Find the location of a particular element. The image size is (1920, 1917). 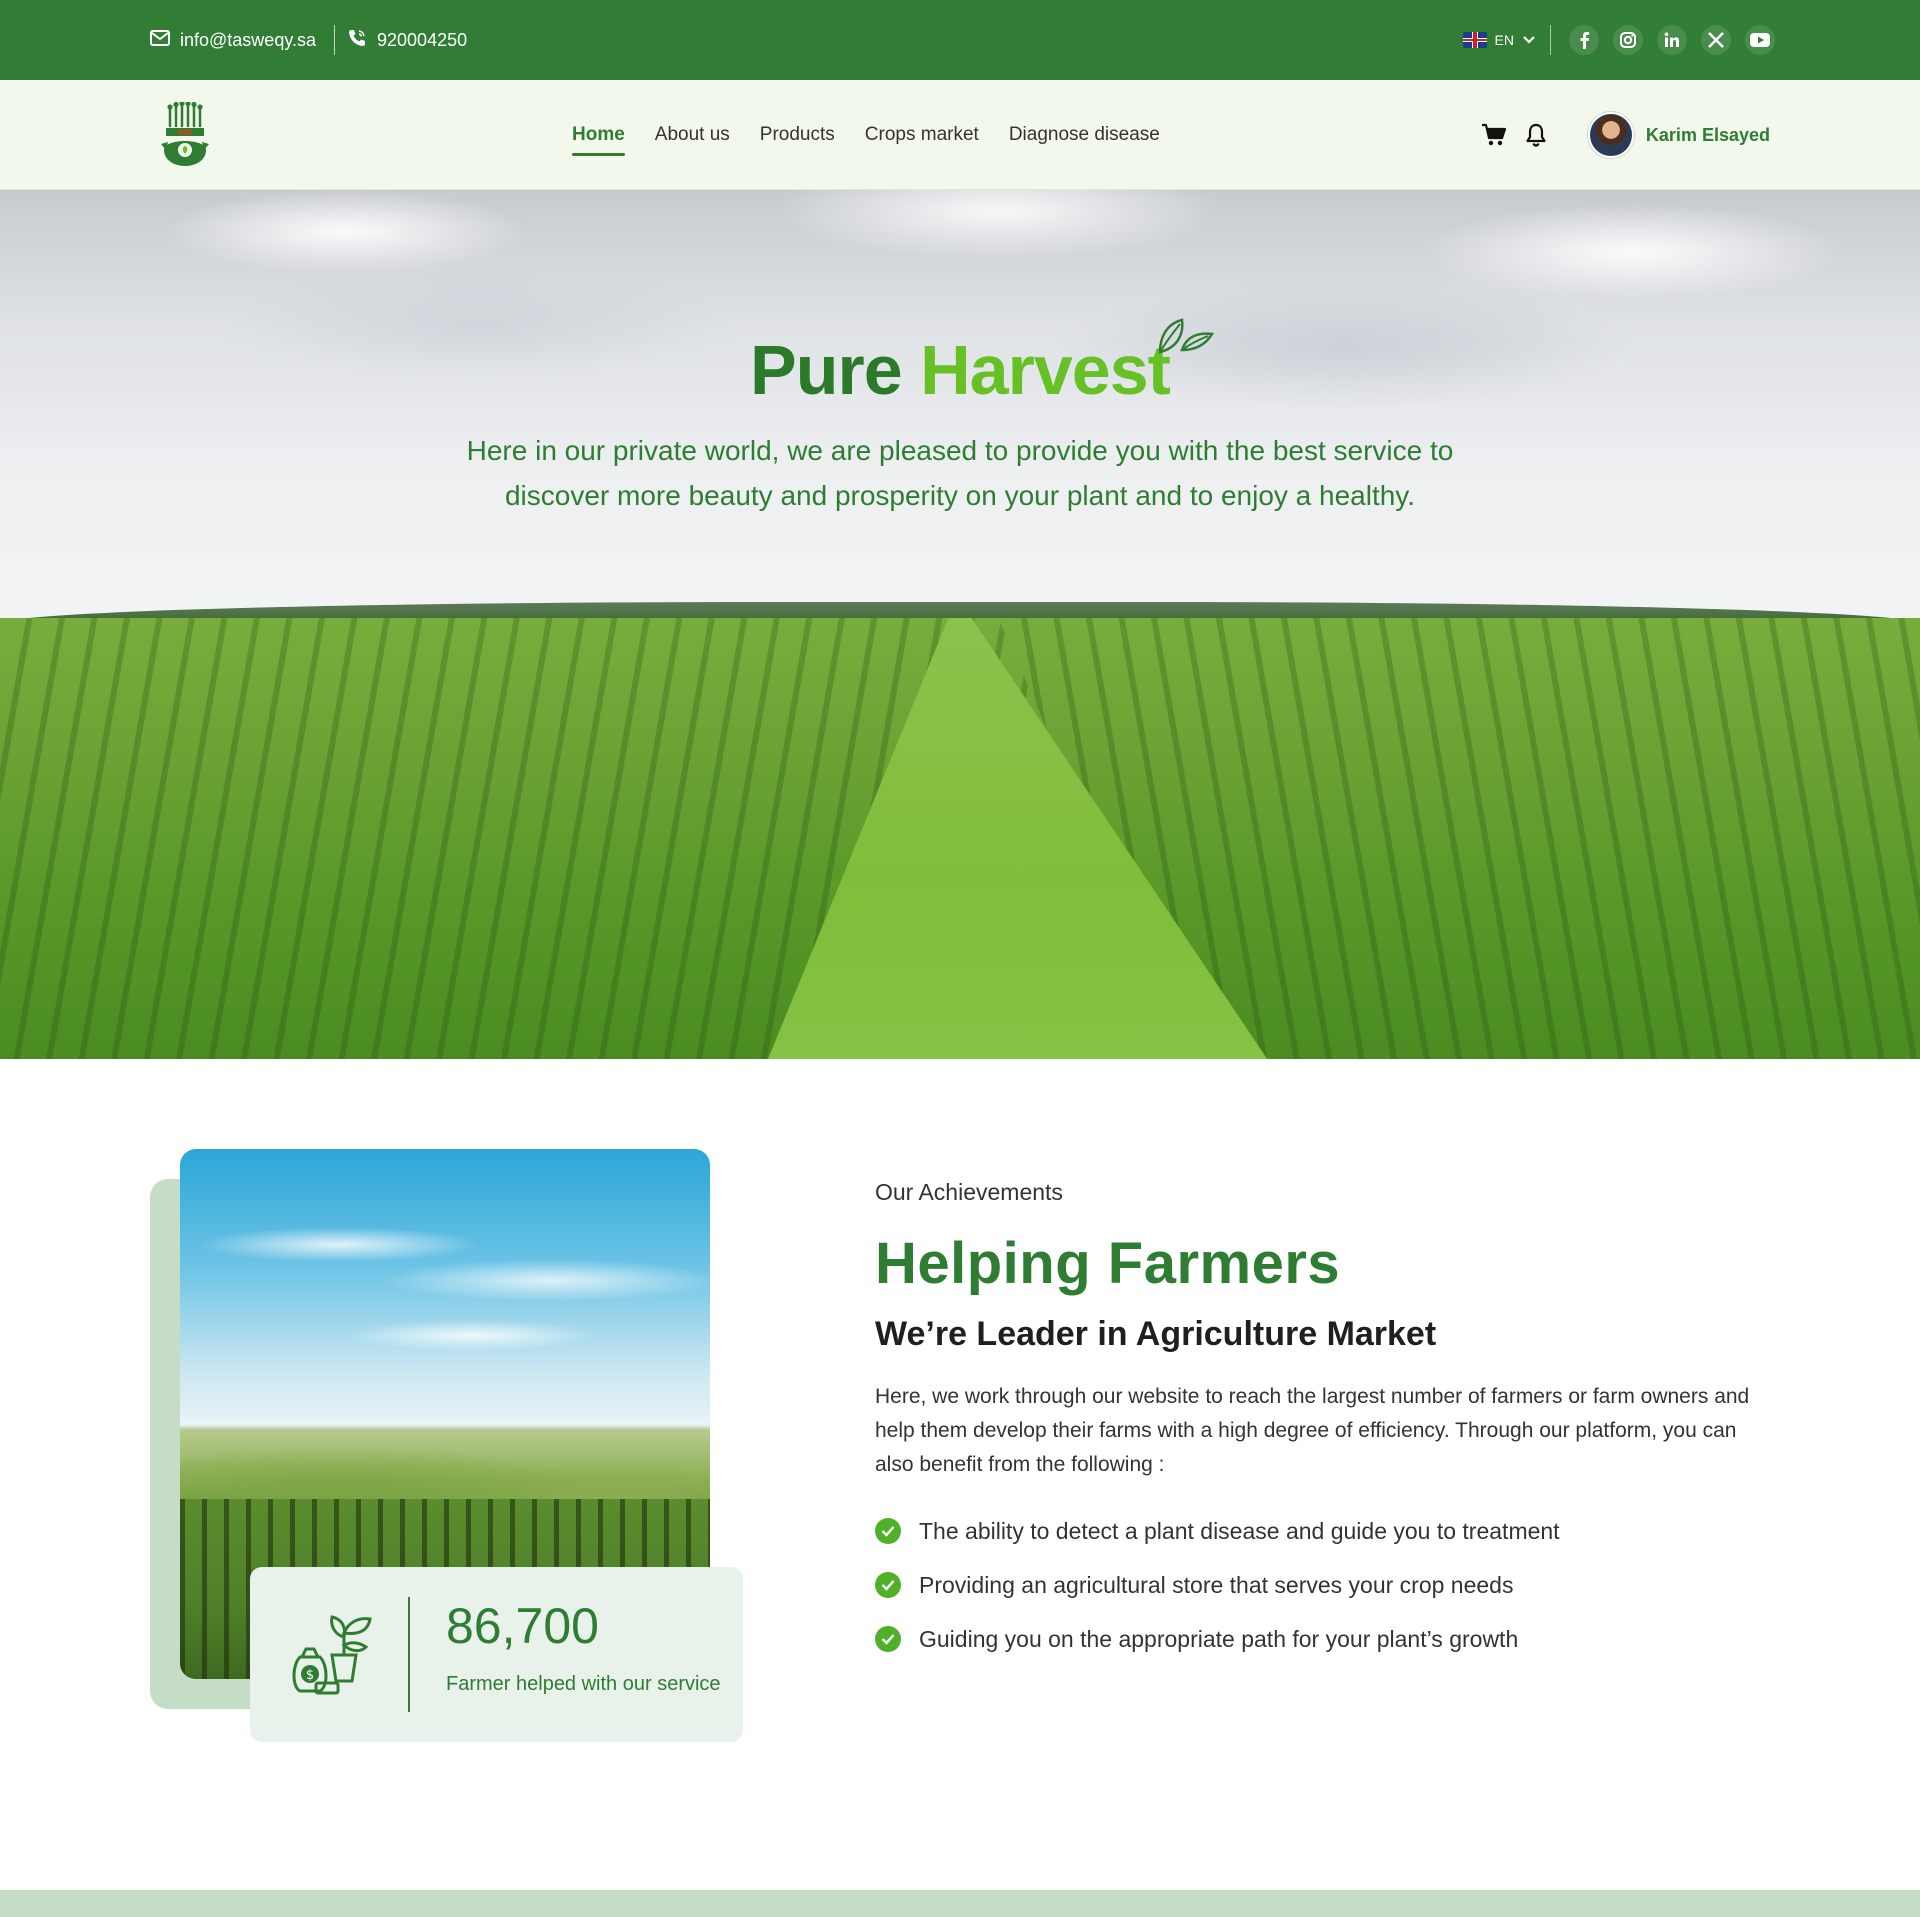

bell-icon is located at coordinates (1536, 135).